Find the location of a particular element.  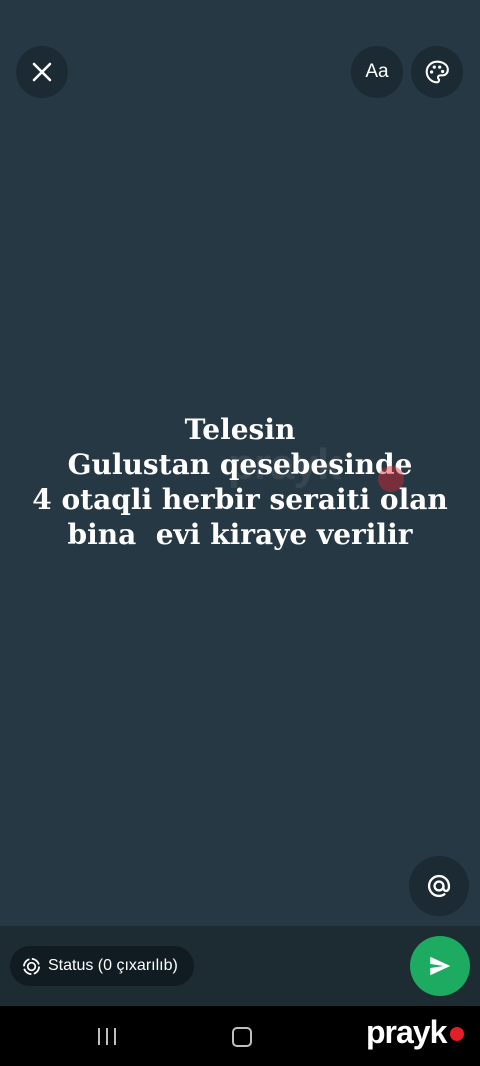

prayk-logo-text: prayk is located at coordinates (406, 1032).